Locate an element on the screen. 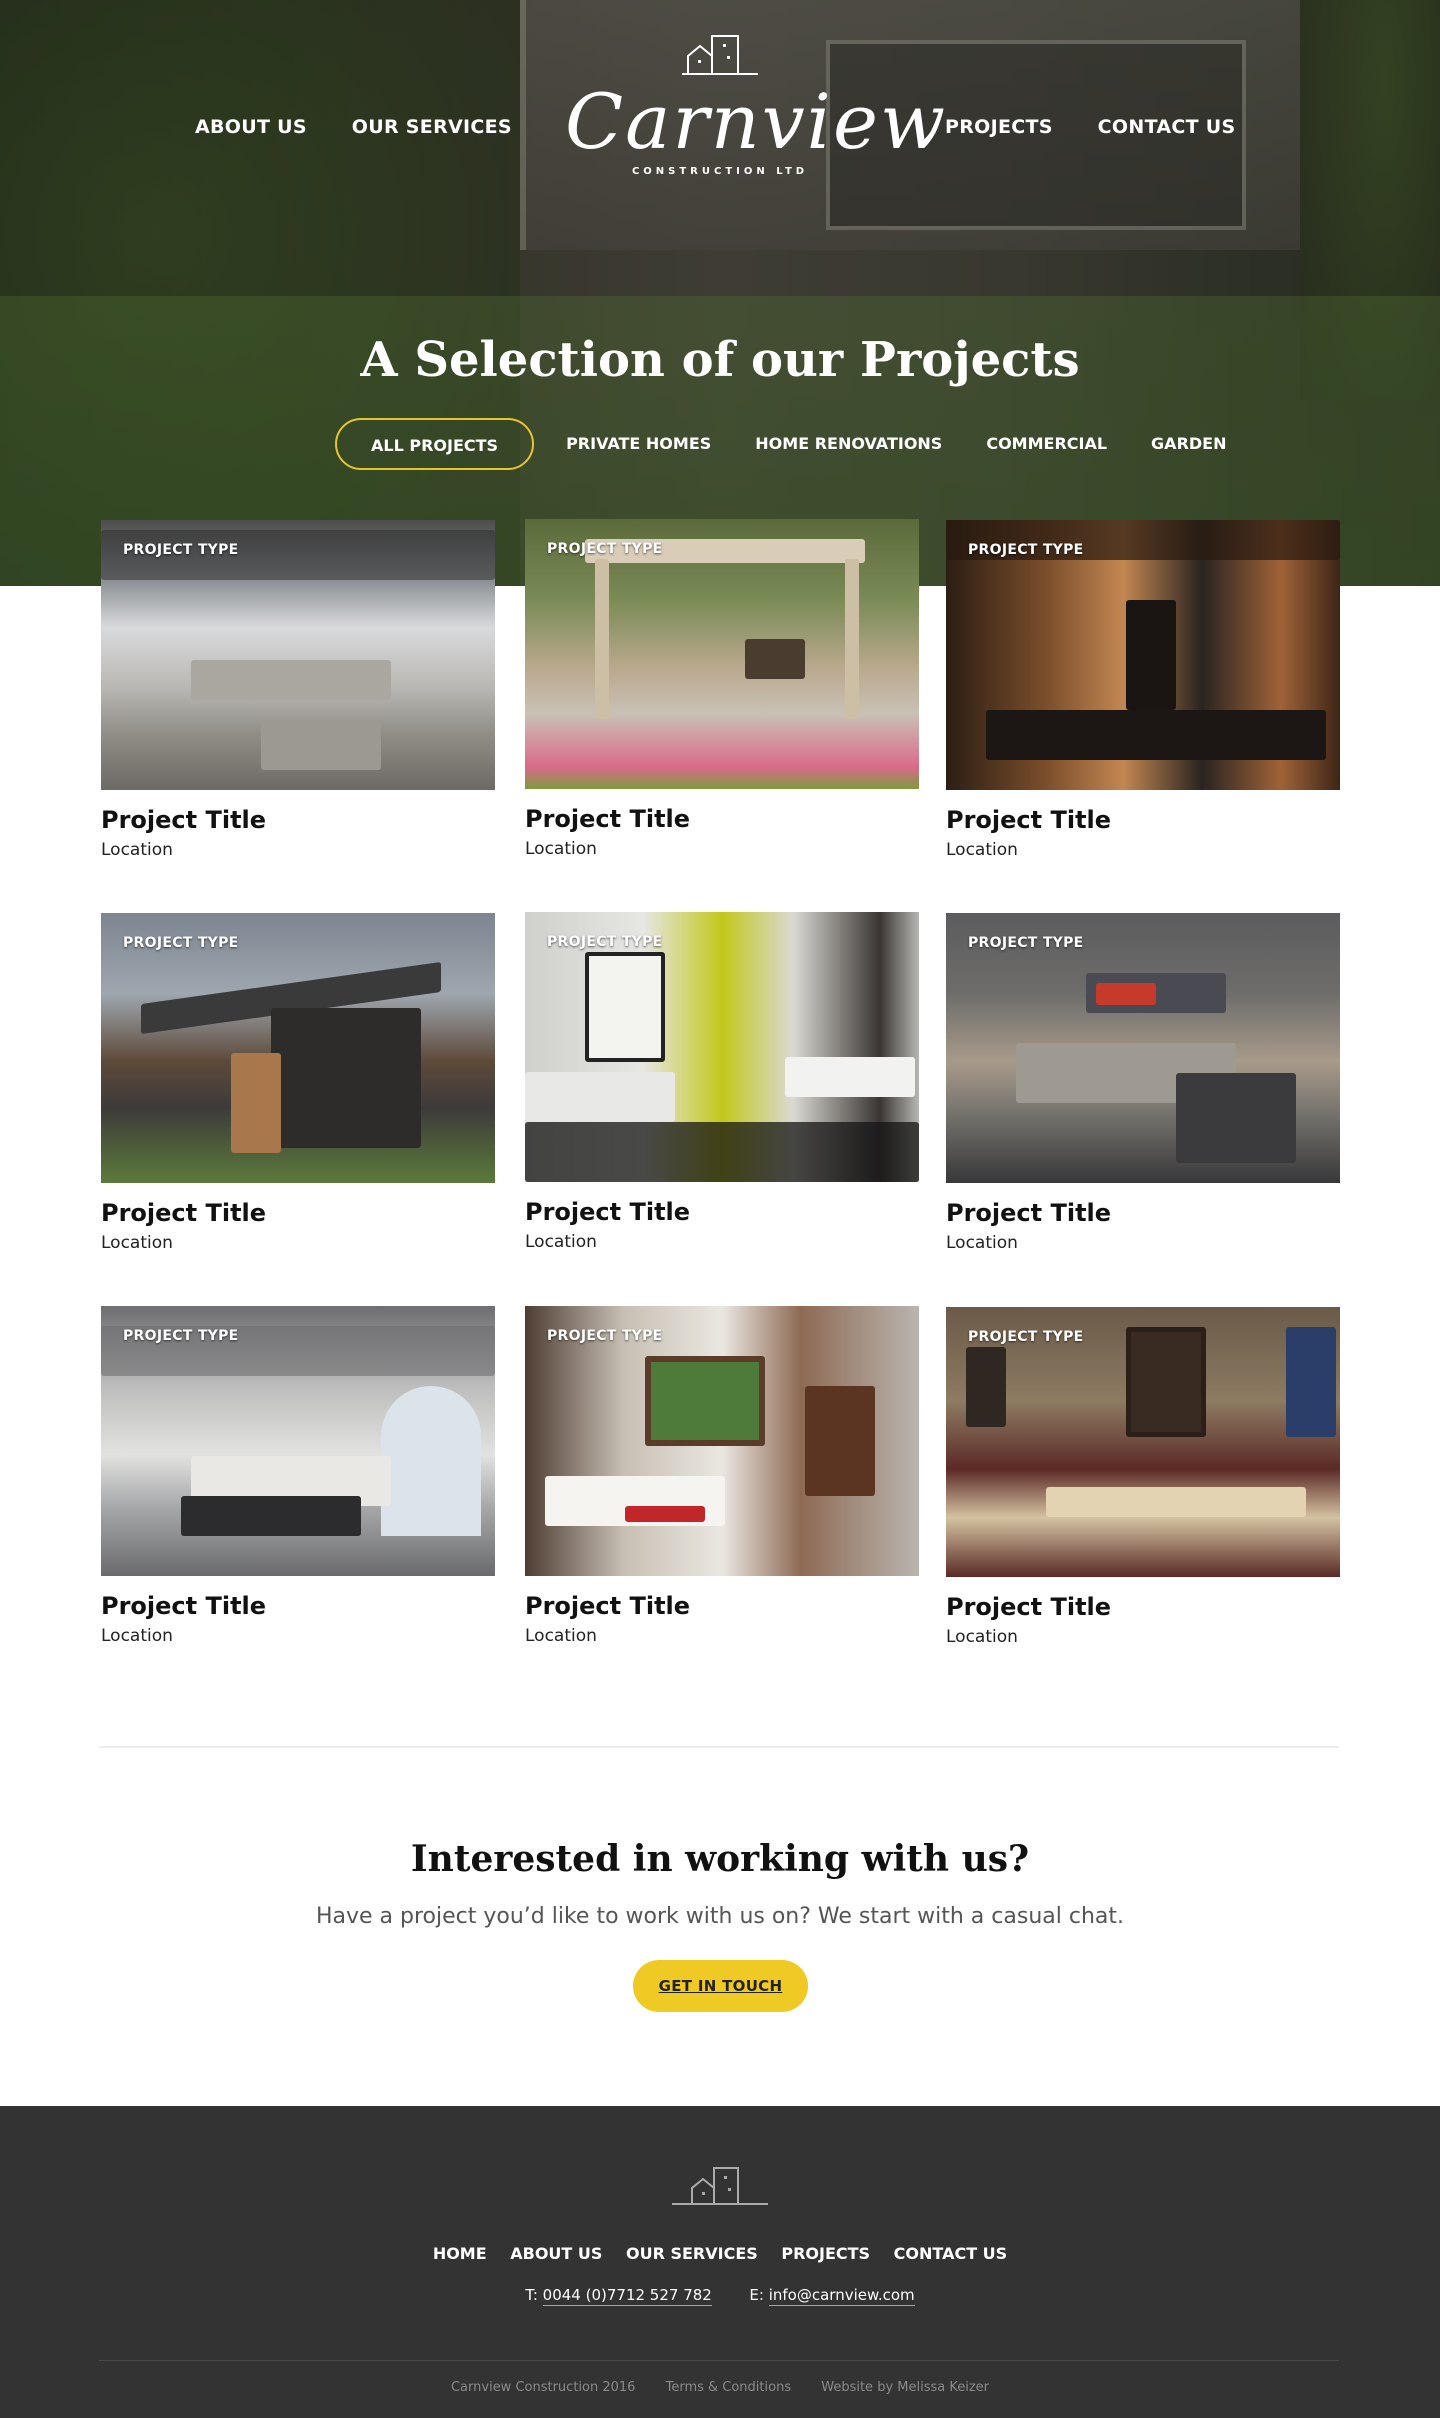 This screenshot has height=2418, width=1440. nav-our-services: OUR SERVICES is located at coordinates (432, 127).